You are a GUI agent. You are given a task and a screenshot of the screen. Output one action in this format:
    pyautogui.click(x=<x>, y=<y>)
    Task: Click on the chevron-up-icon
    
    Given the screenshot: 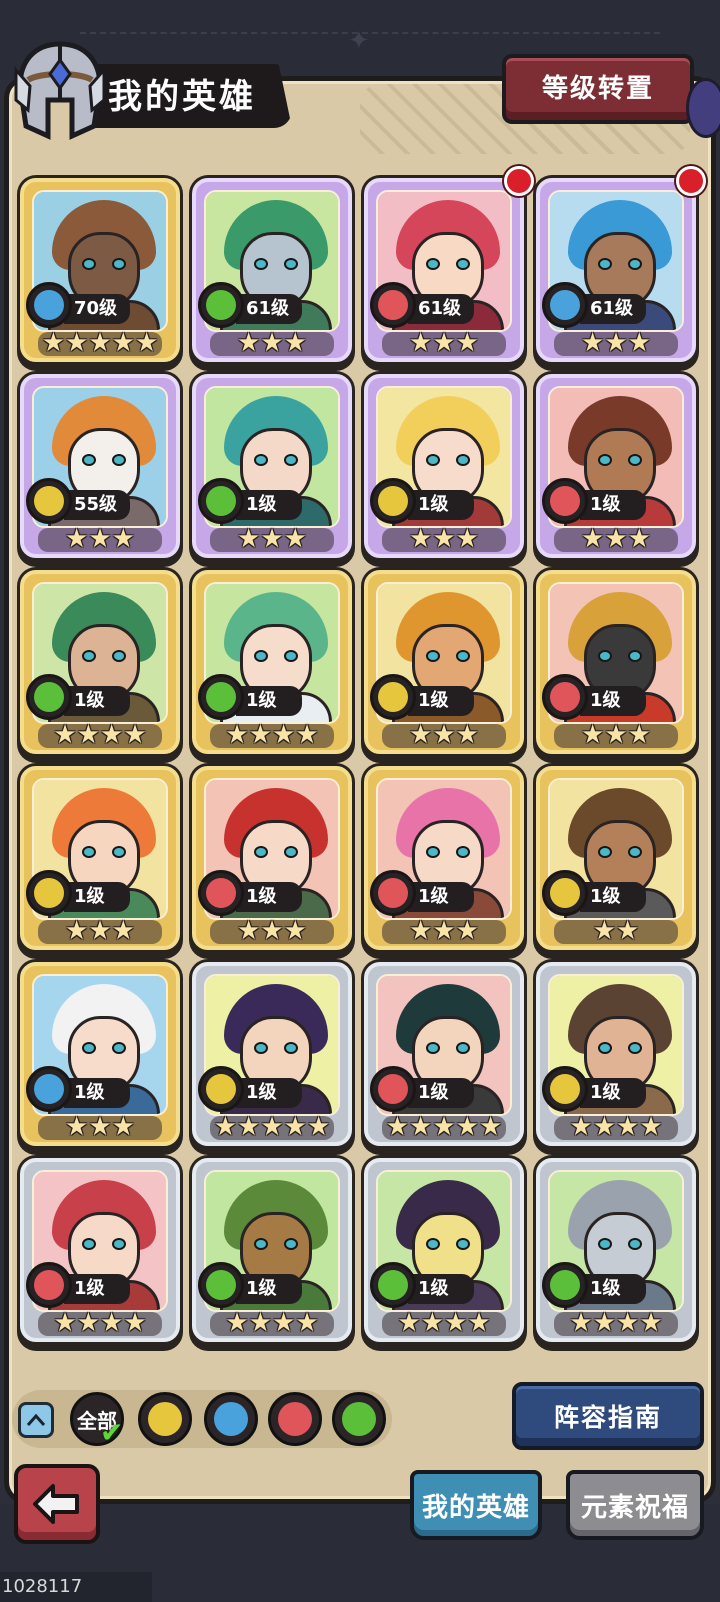 What is the action you would take?
    pyautogui.click(x=36, y=1419)
    